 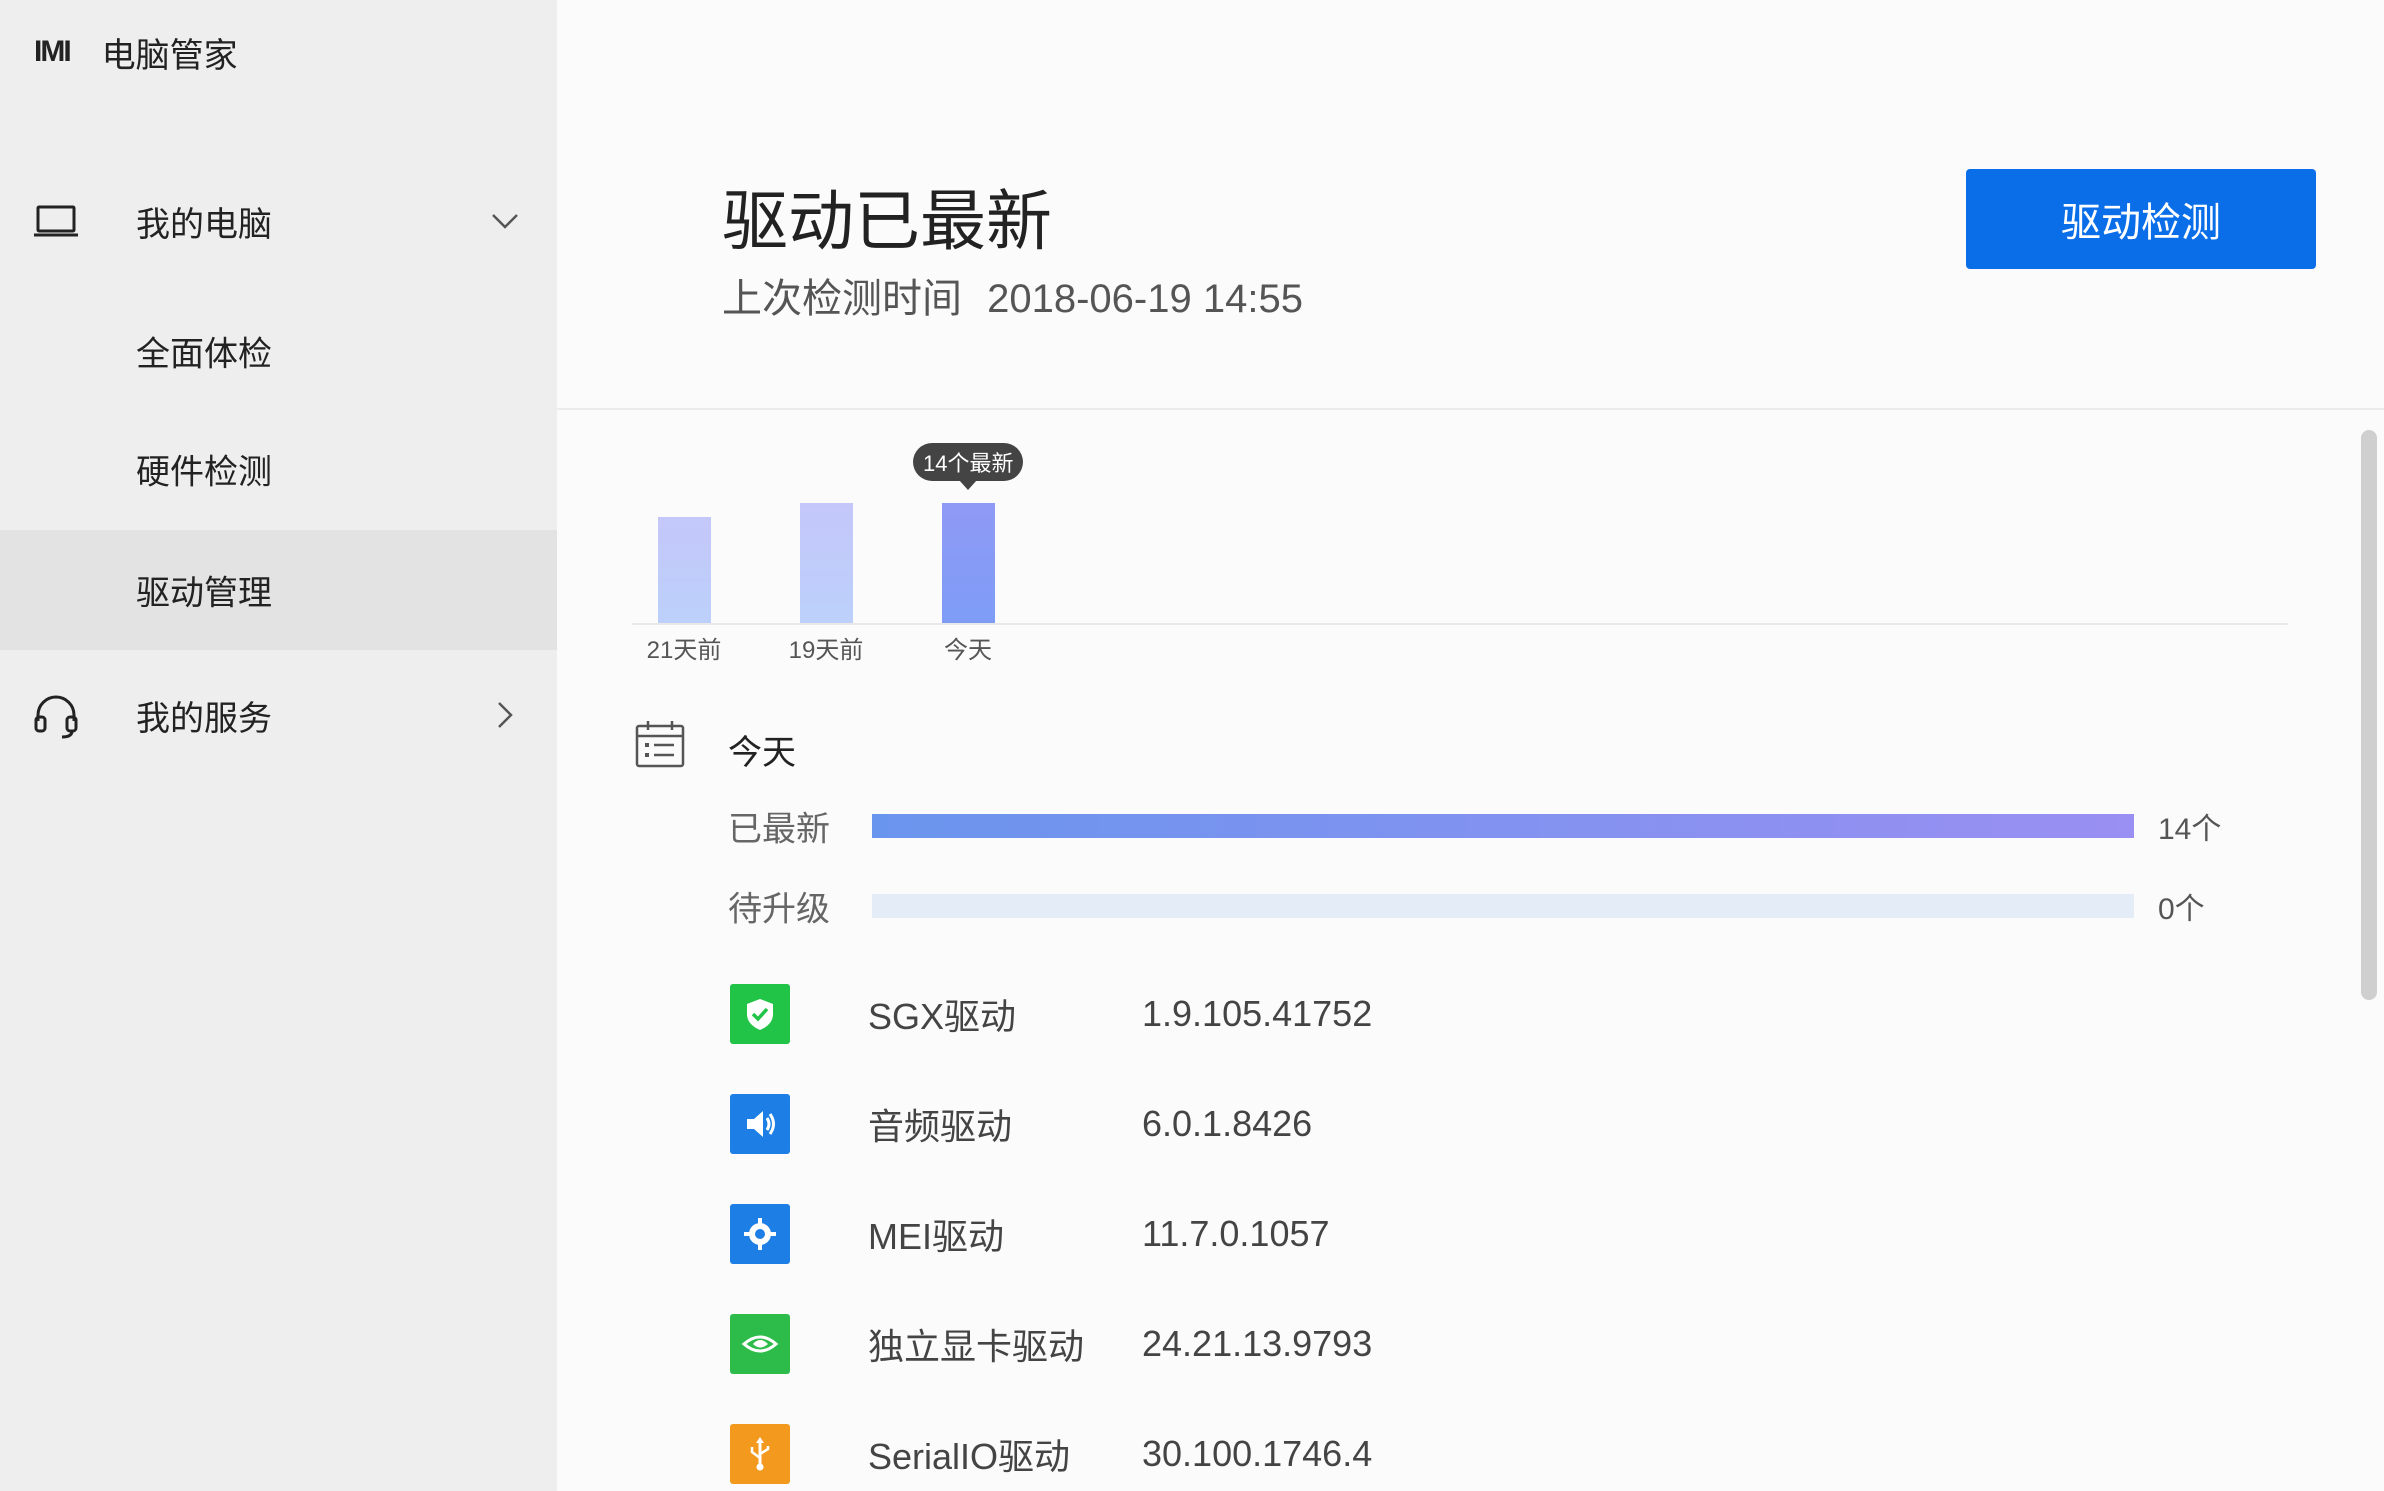 What do you see at coordinates (779, 829) in the screenshot?
I see `up-to-date-label: 已最新` at bounding box center [779, 829].